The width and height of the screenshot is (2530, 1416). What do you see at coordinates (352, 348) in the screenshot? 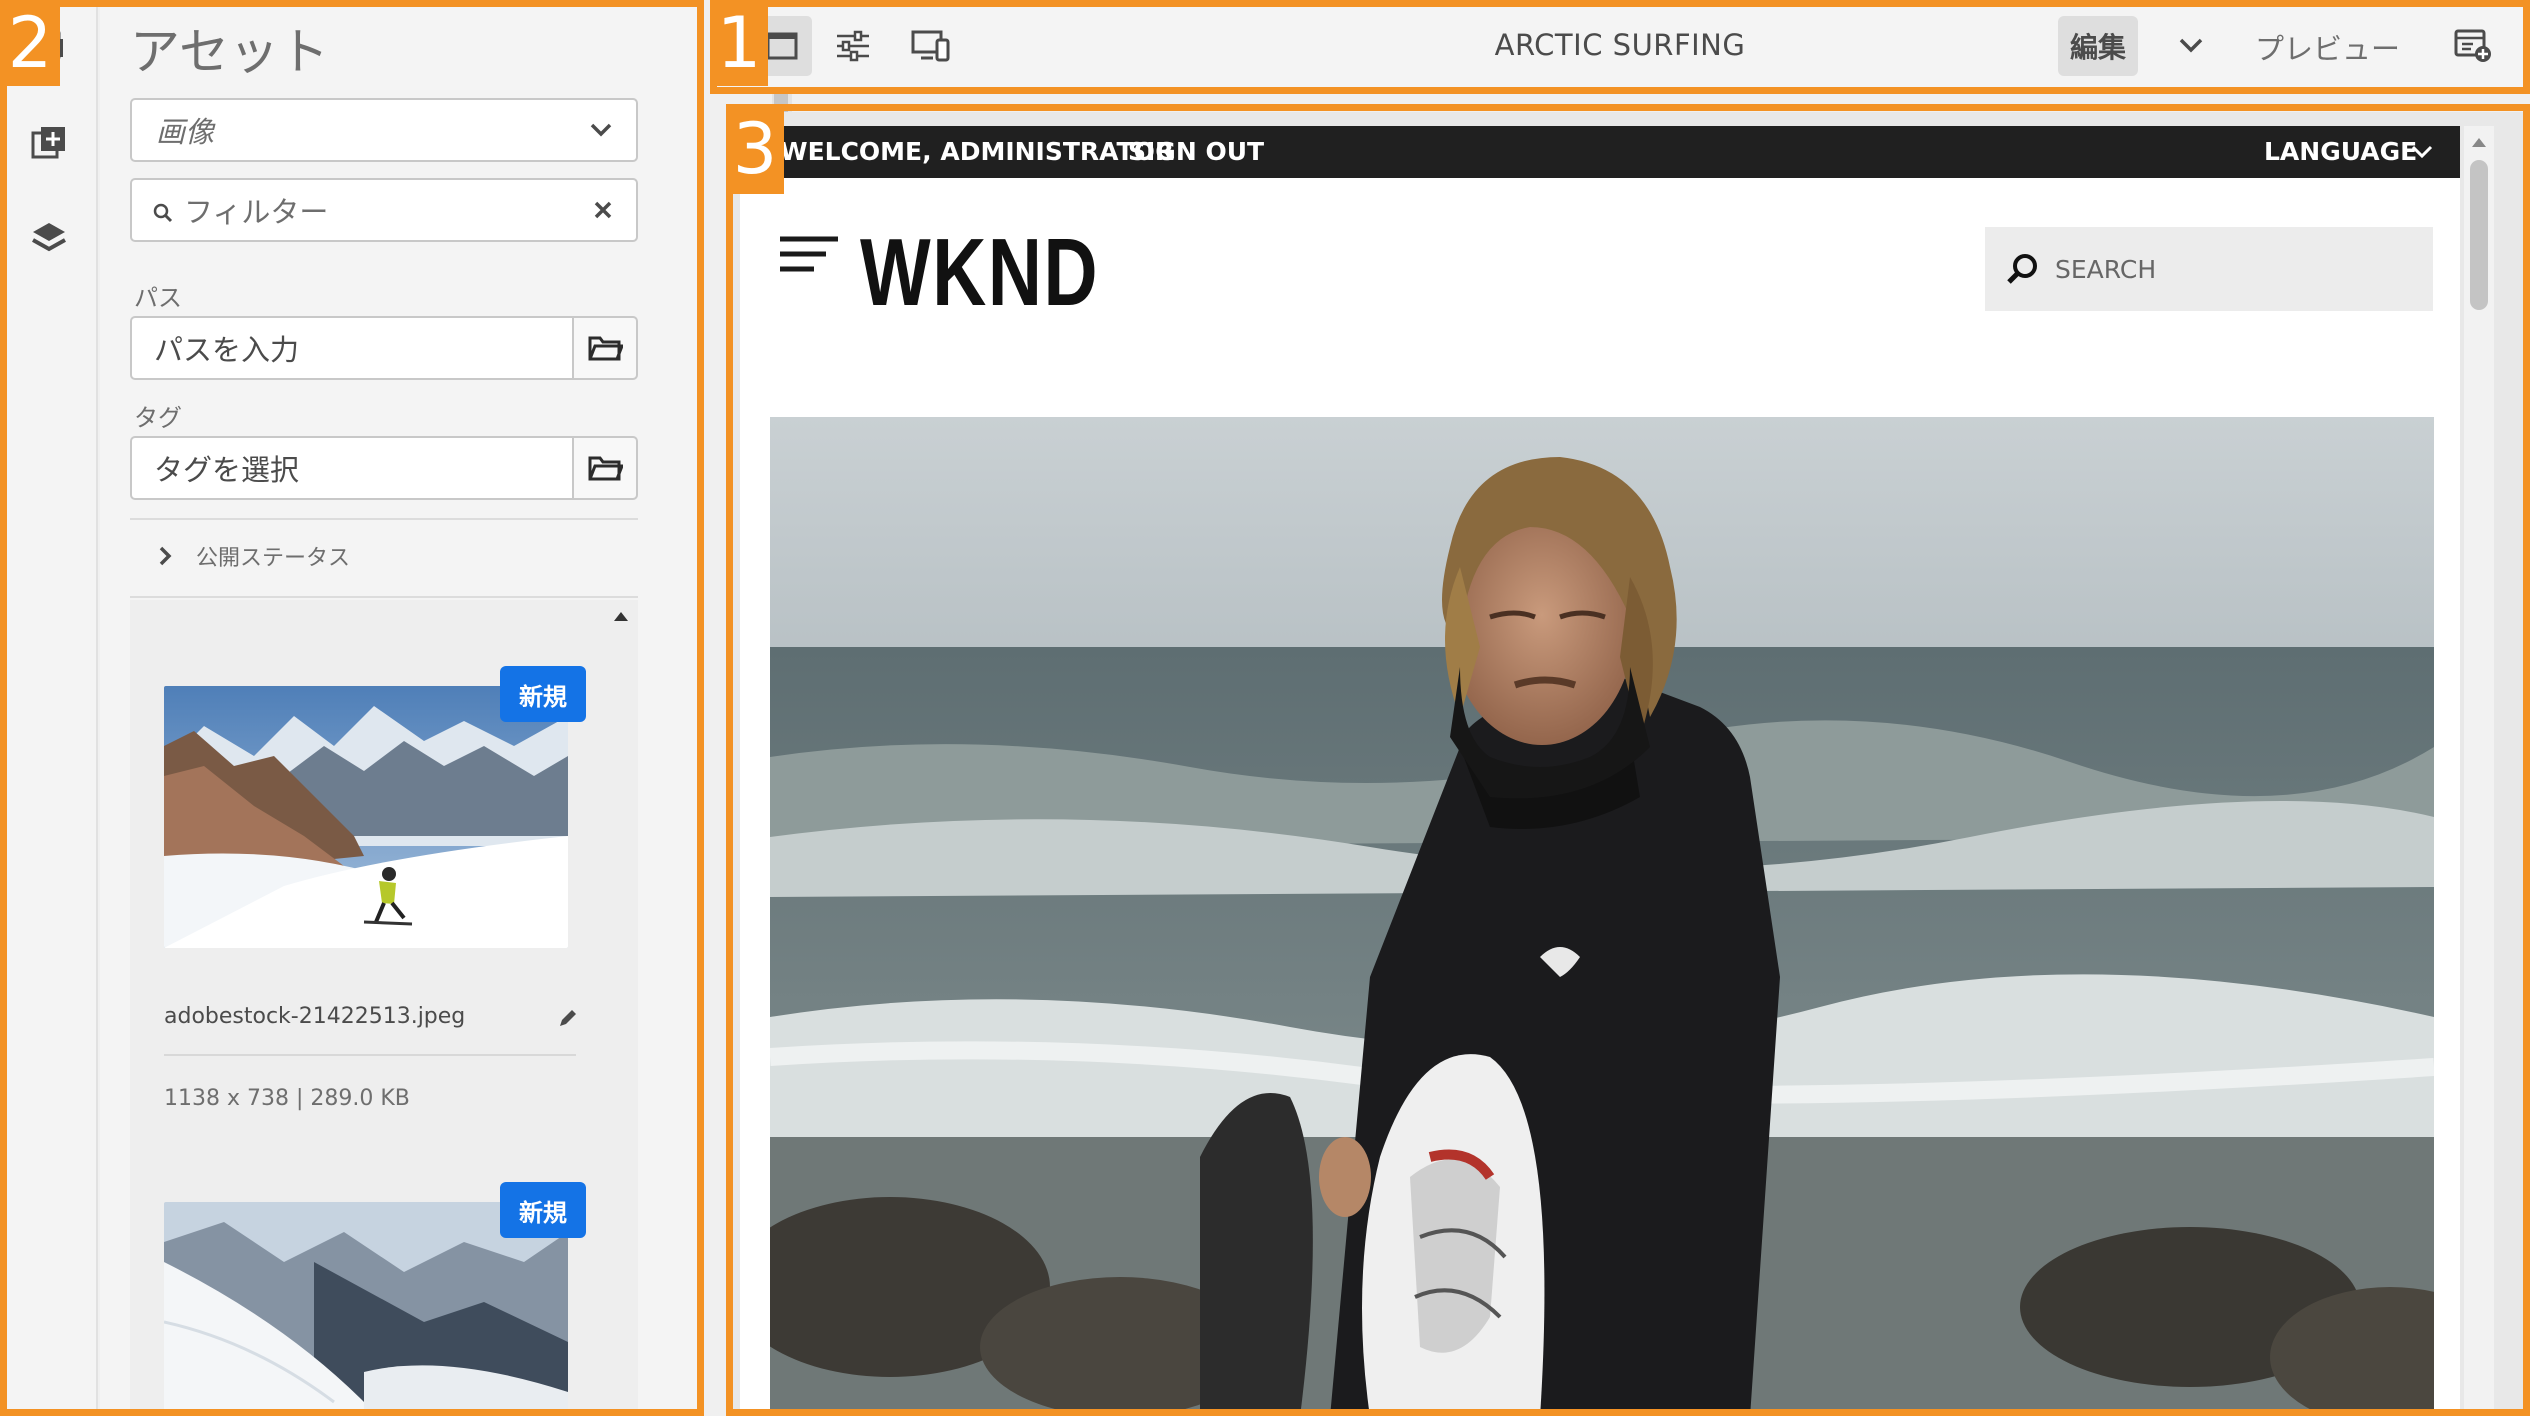
I see `path-input: パスを入力` at bounding box center [352, 348].